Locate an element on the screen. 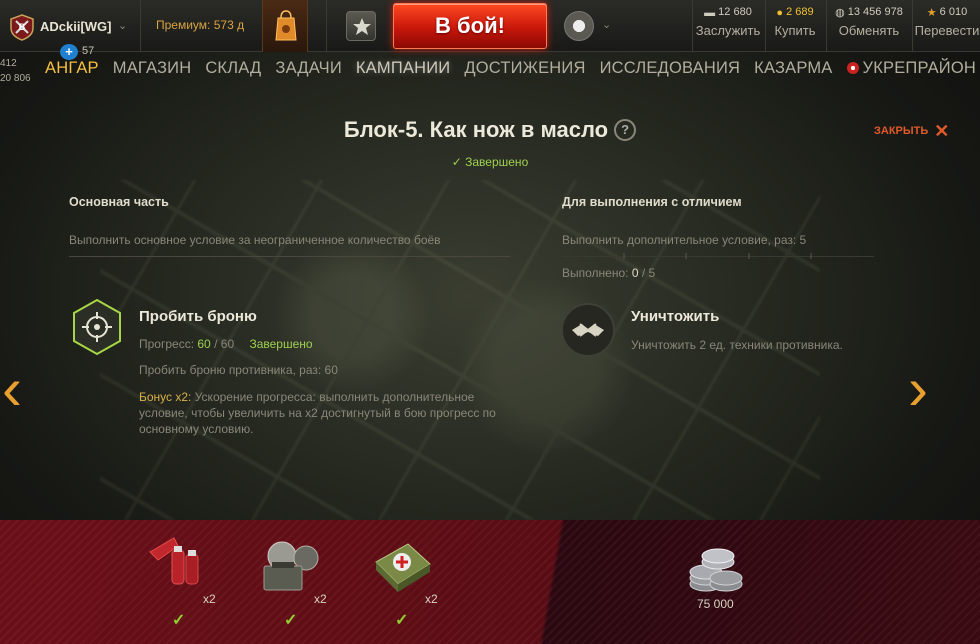 The image size is (980, 644). gold-amount: 2 689 is located at coordinates (800, 12).